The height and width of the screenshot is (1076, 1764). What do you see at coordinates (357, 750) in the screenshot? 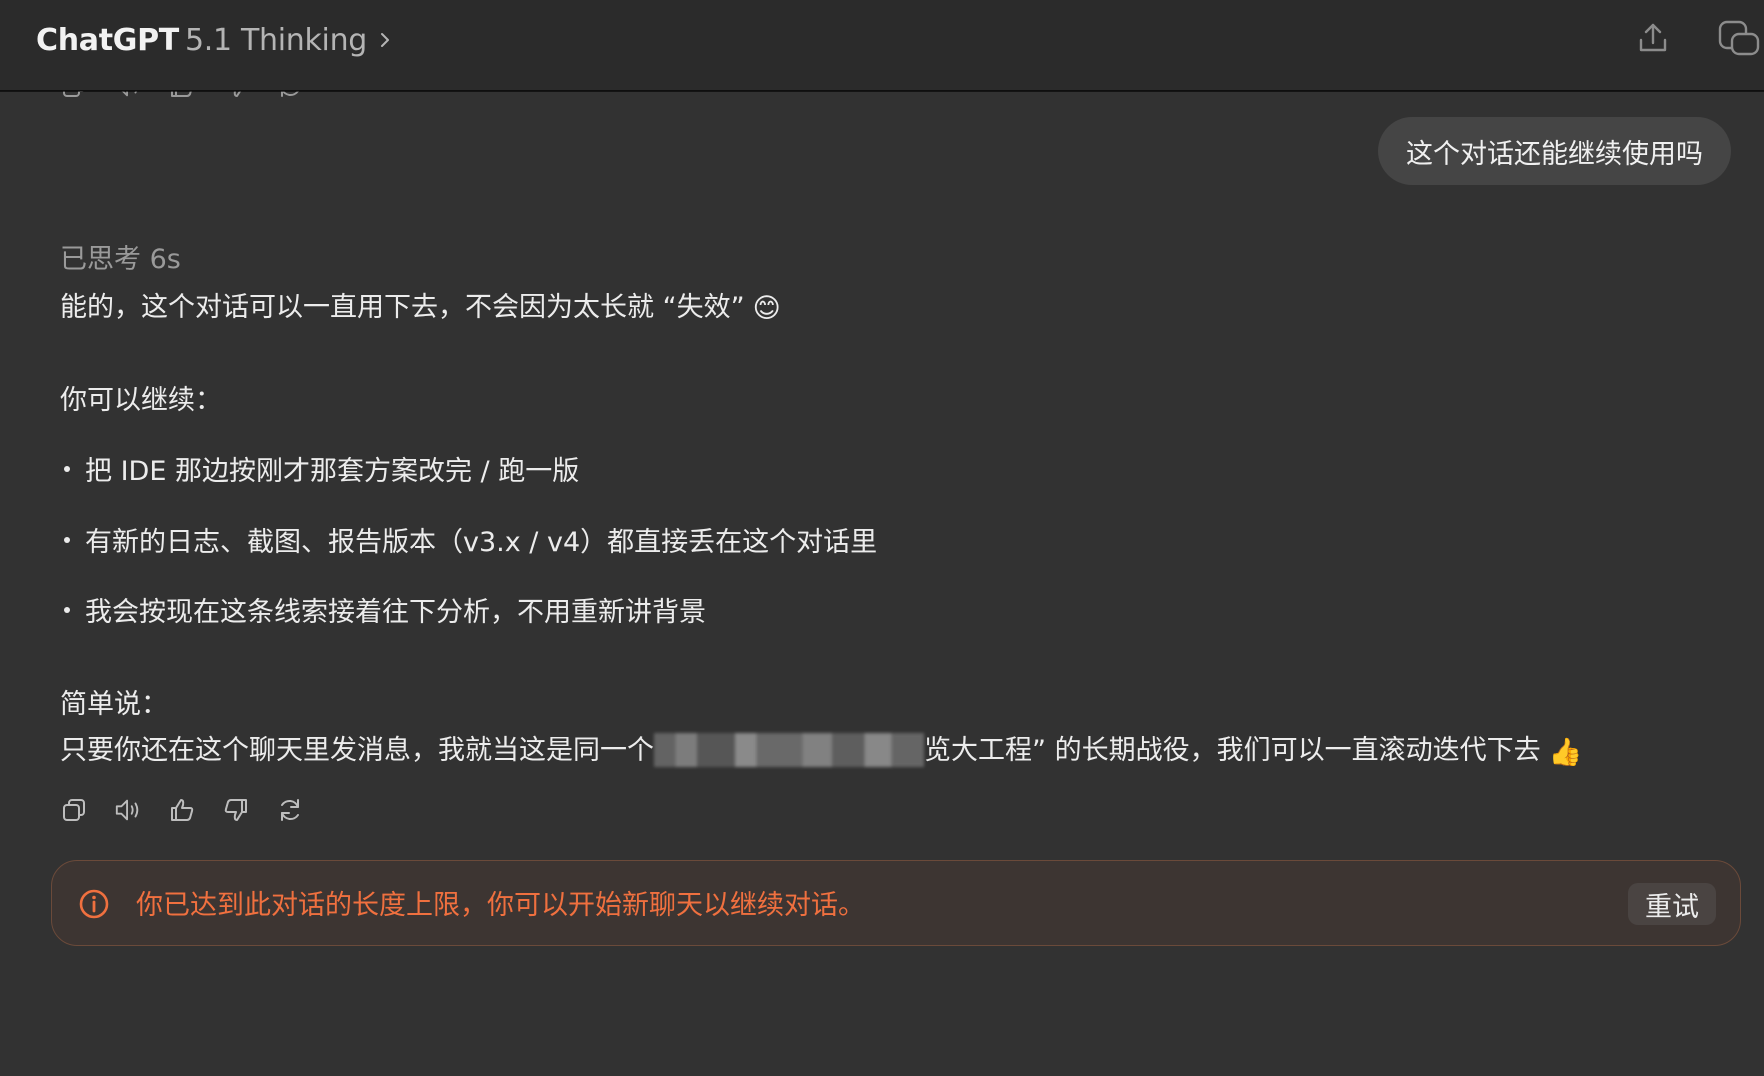
I see `summary-text-before: 只要你还在这个聊天里发消息，我就当这是同一个` at bounding box center [357, 750].